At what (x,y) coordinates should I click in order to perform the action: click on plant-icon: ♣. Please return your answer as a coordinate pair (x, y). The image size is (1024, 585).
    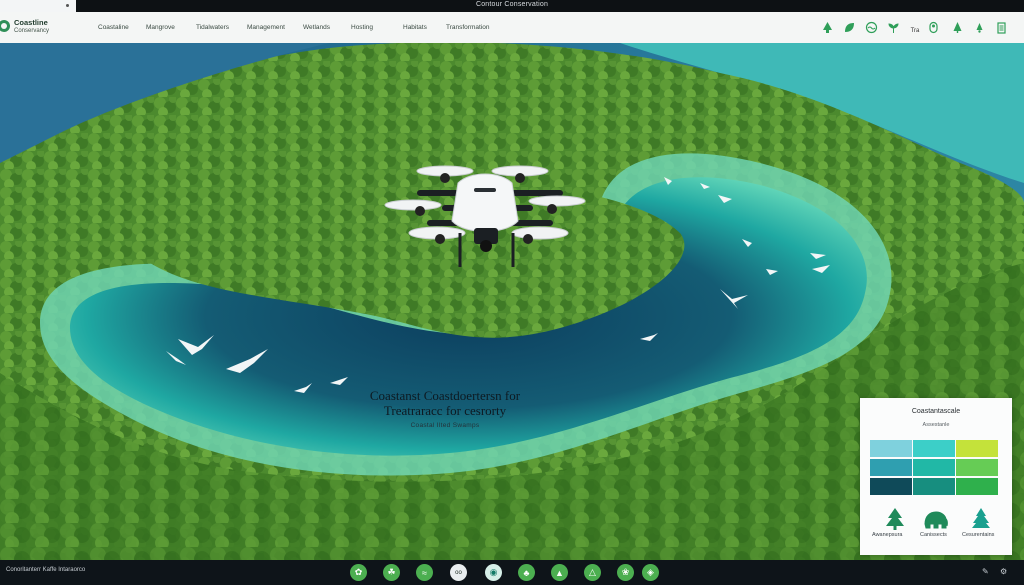
    Looking at the image, I should click on (526, 572).